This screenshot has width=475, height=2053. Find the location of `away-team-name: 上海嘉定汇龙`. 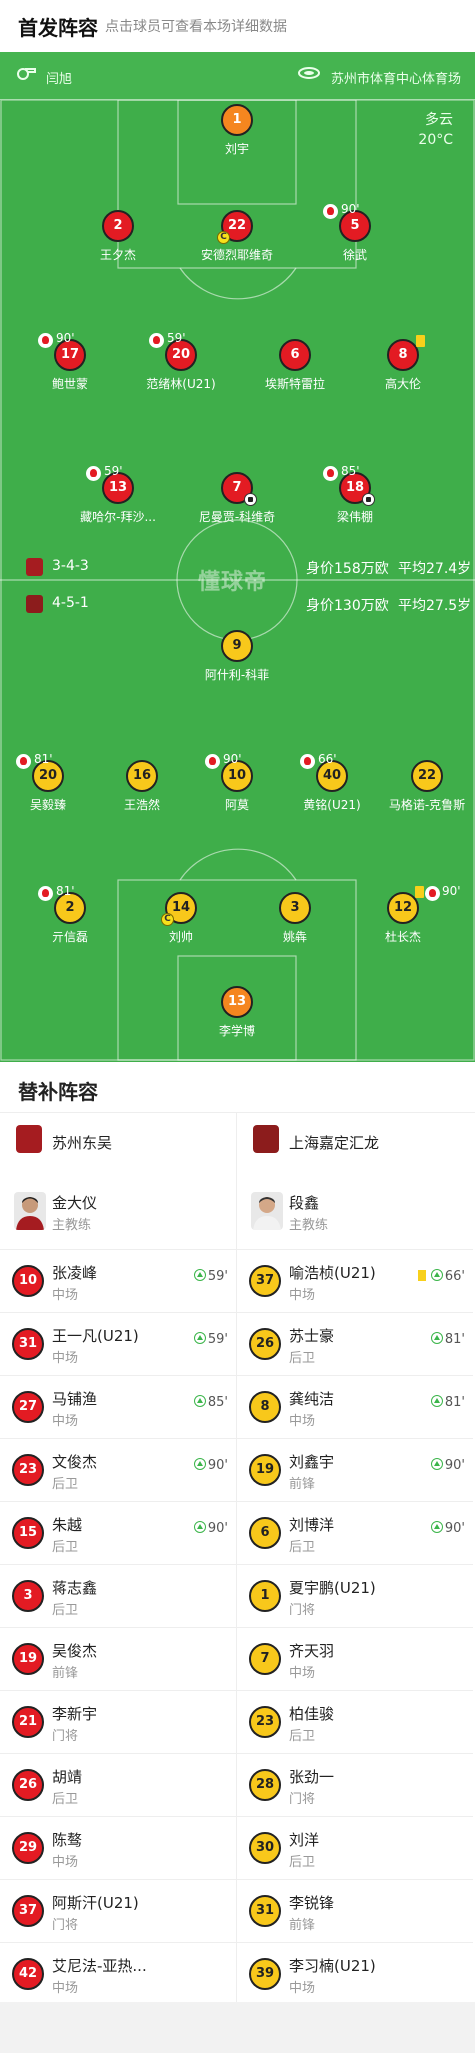

away-team-name: 上海嘉定汇龙 is located at coordinates (334, 1143).